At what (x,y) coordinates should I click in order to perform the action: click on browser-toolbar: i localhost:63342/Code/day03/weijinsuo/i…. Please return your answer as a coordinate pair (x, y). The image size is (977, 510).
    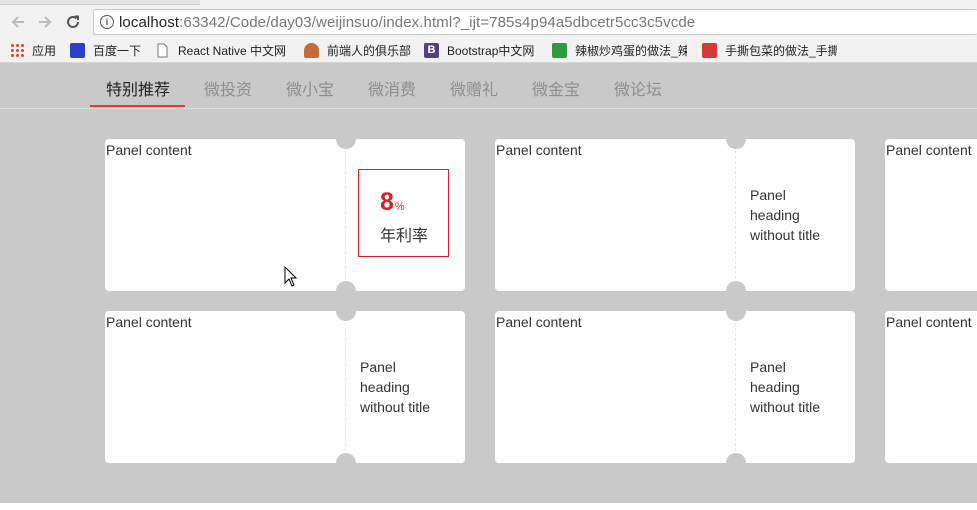
    Looking at the image, I should click on (488, 22).